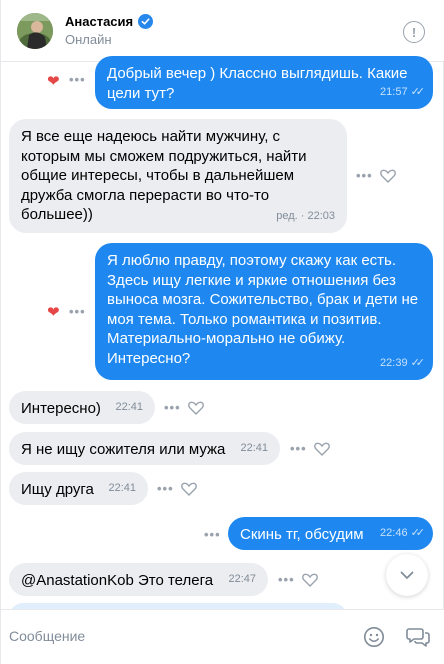 Image resolution: width=444 pixels, height=664 pixels. I want to click on message-time: 22:46 ✓✓, so click(403, 534).